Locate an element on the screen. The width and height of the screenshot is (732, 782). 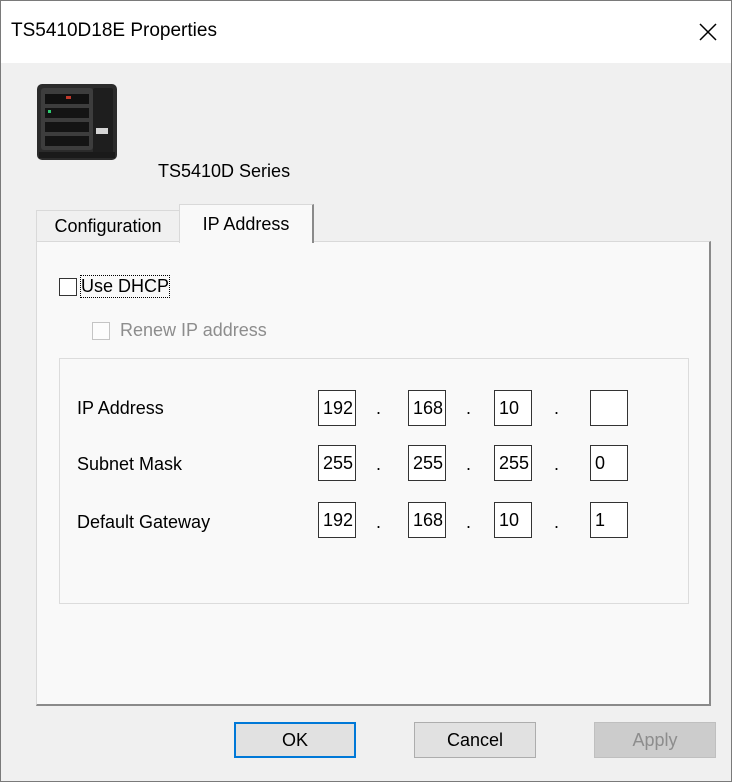
renew-ip-checkbox is located at coordinates (101, 331).